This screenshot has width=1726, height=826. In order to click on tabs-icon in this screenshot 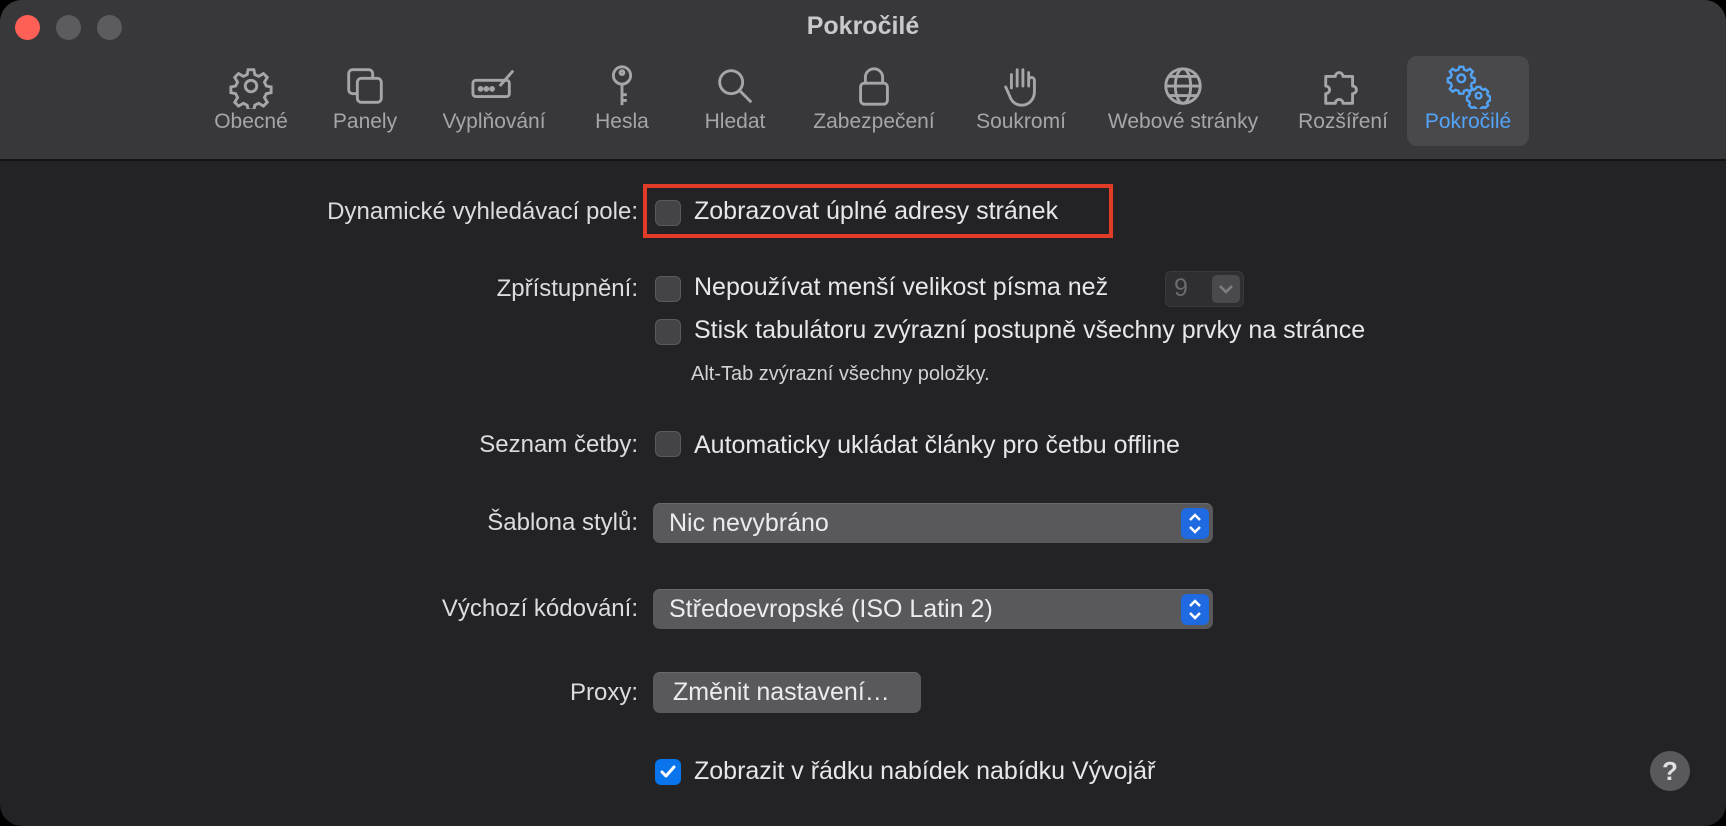, I will do `click(365, 86)`.